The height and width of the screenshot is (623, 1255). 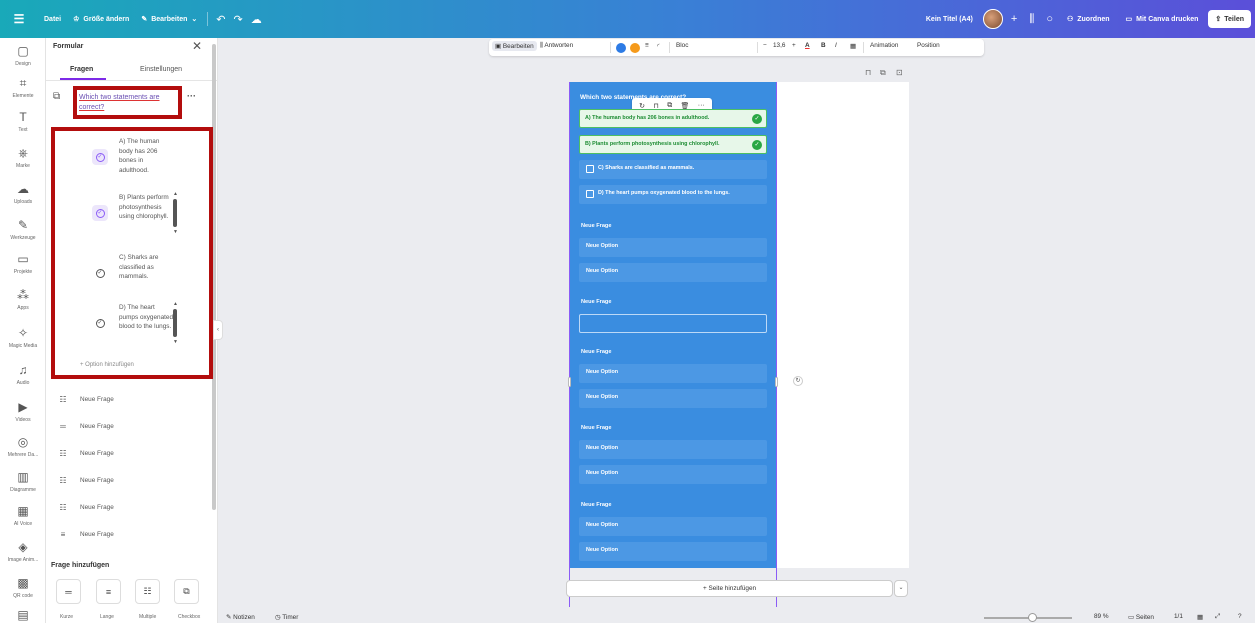 I want to click on add-question-type-button: ⧉, so click(x=186, y=591).